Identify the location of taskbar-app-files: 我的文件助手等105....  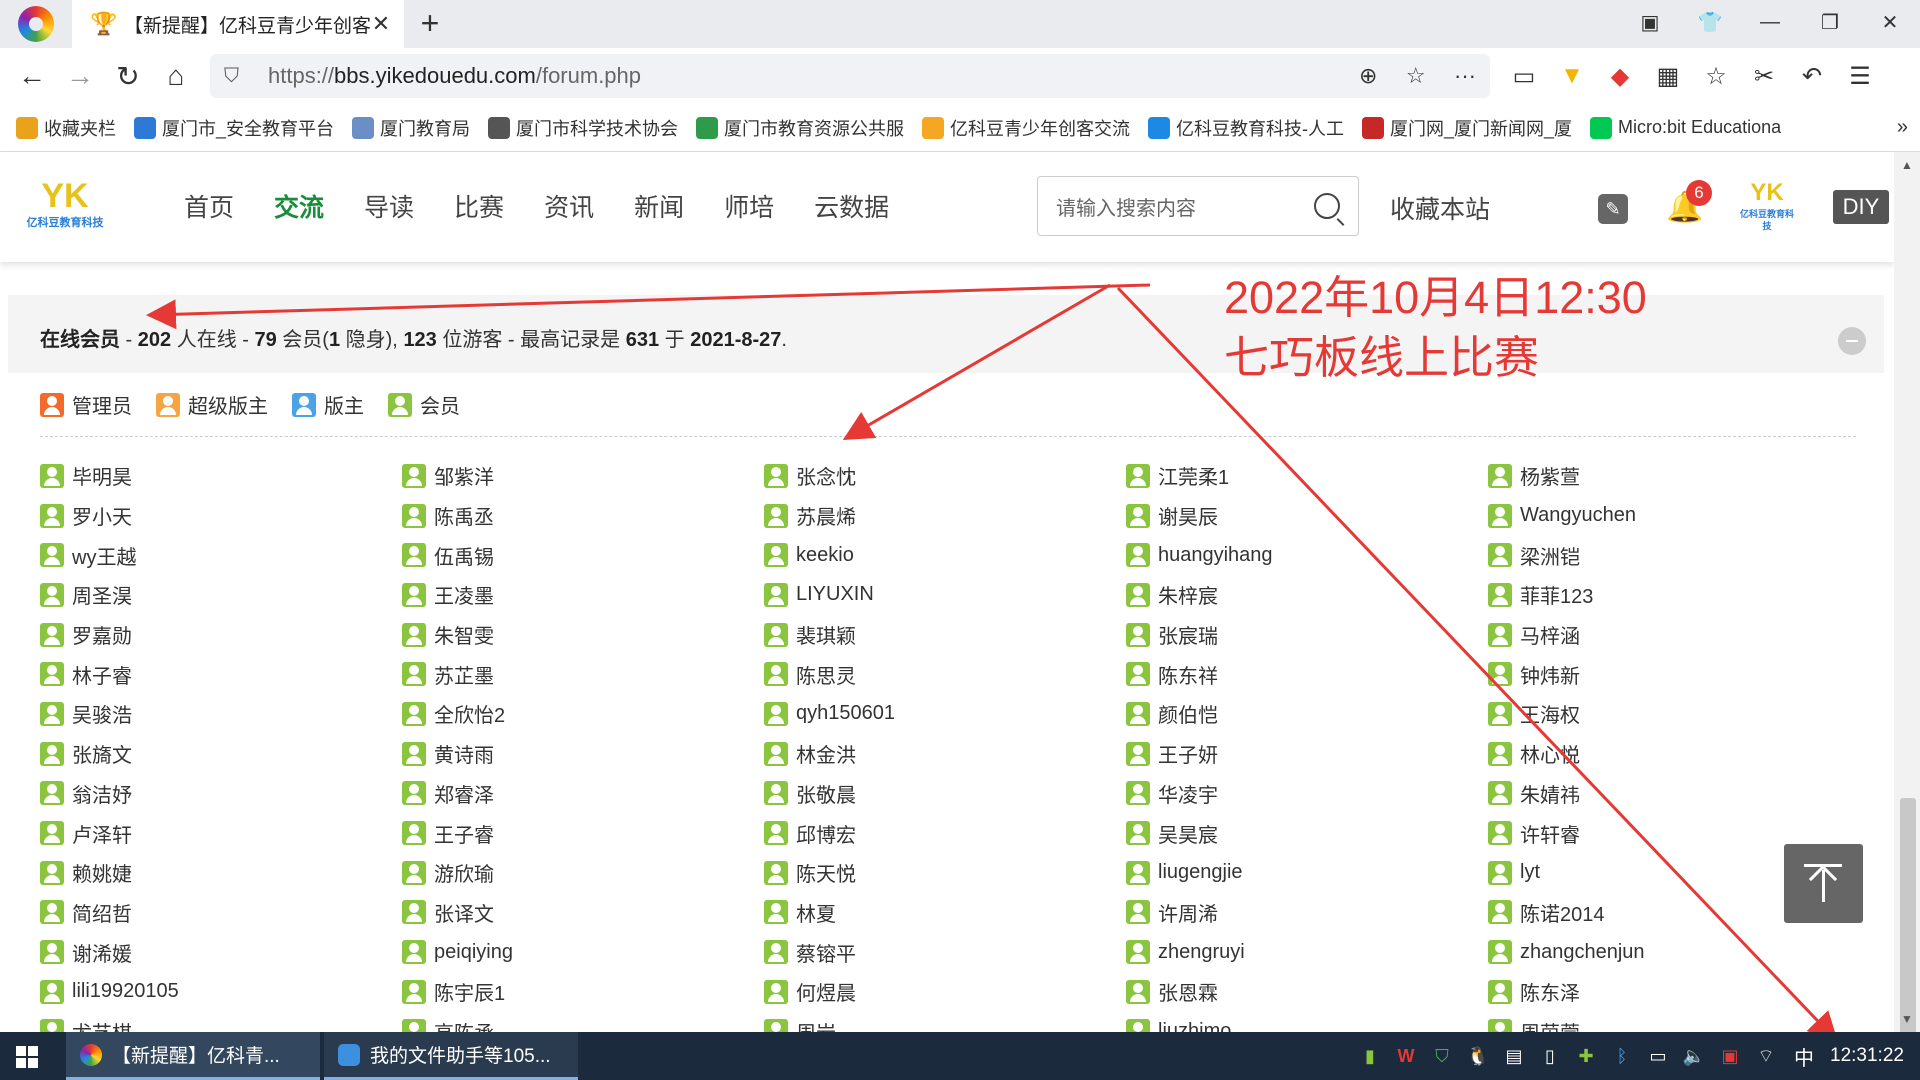
(451, 1056).